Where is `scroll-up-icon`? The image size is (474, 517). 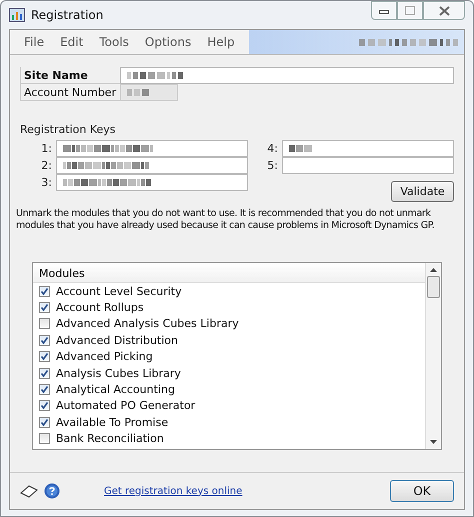
scroll-up-icon is located at coordinates (433, 270).